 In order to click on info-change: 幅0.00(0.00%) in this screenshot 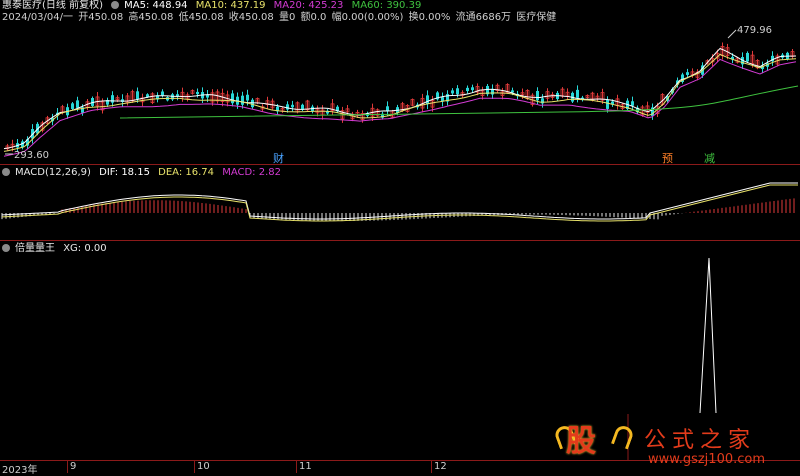, I will do `click(367, 17)`.